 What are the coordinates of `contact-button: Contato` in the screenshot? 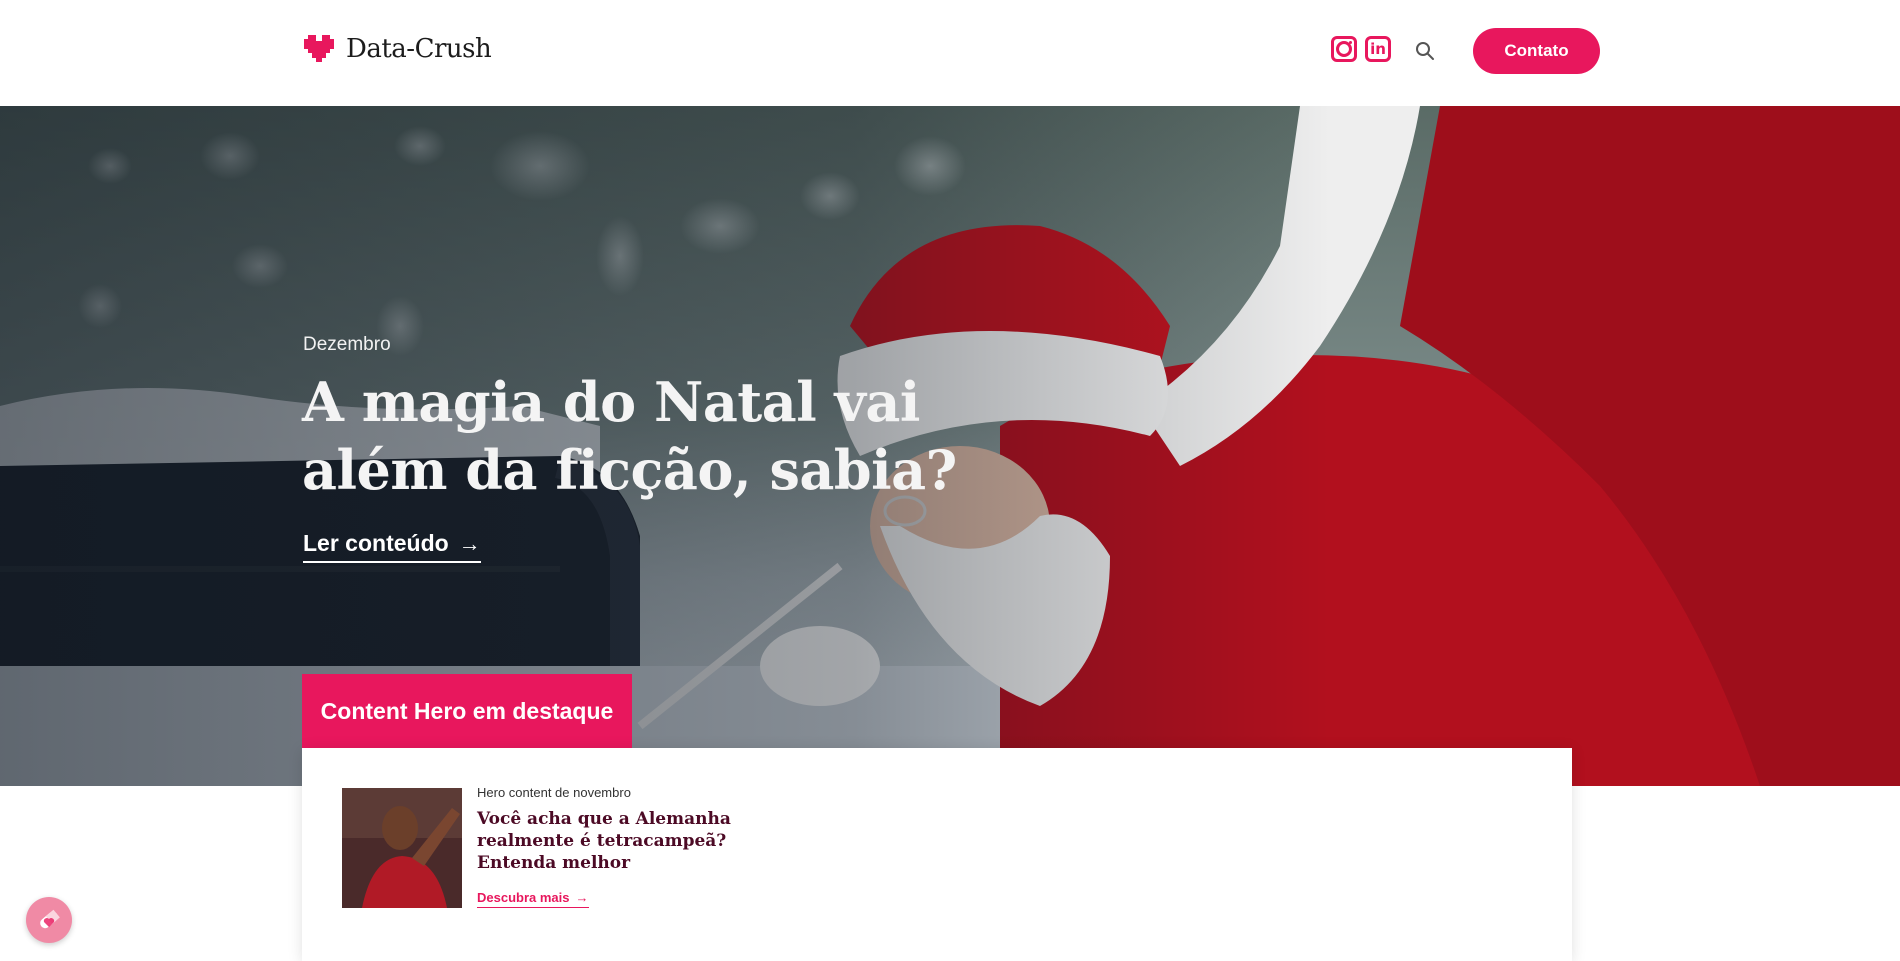 It's located at (1536, 51).